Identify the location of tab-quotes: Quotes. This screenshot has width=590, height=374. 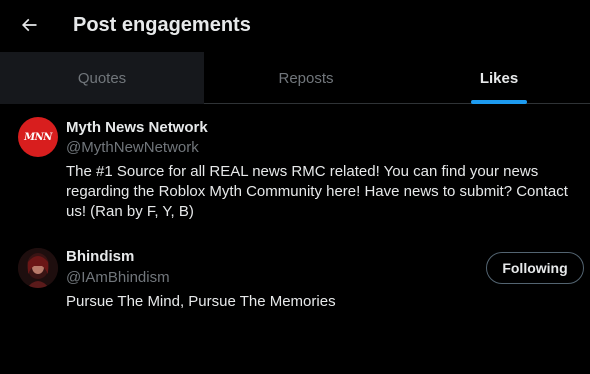
(102, 78).